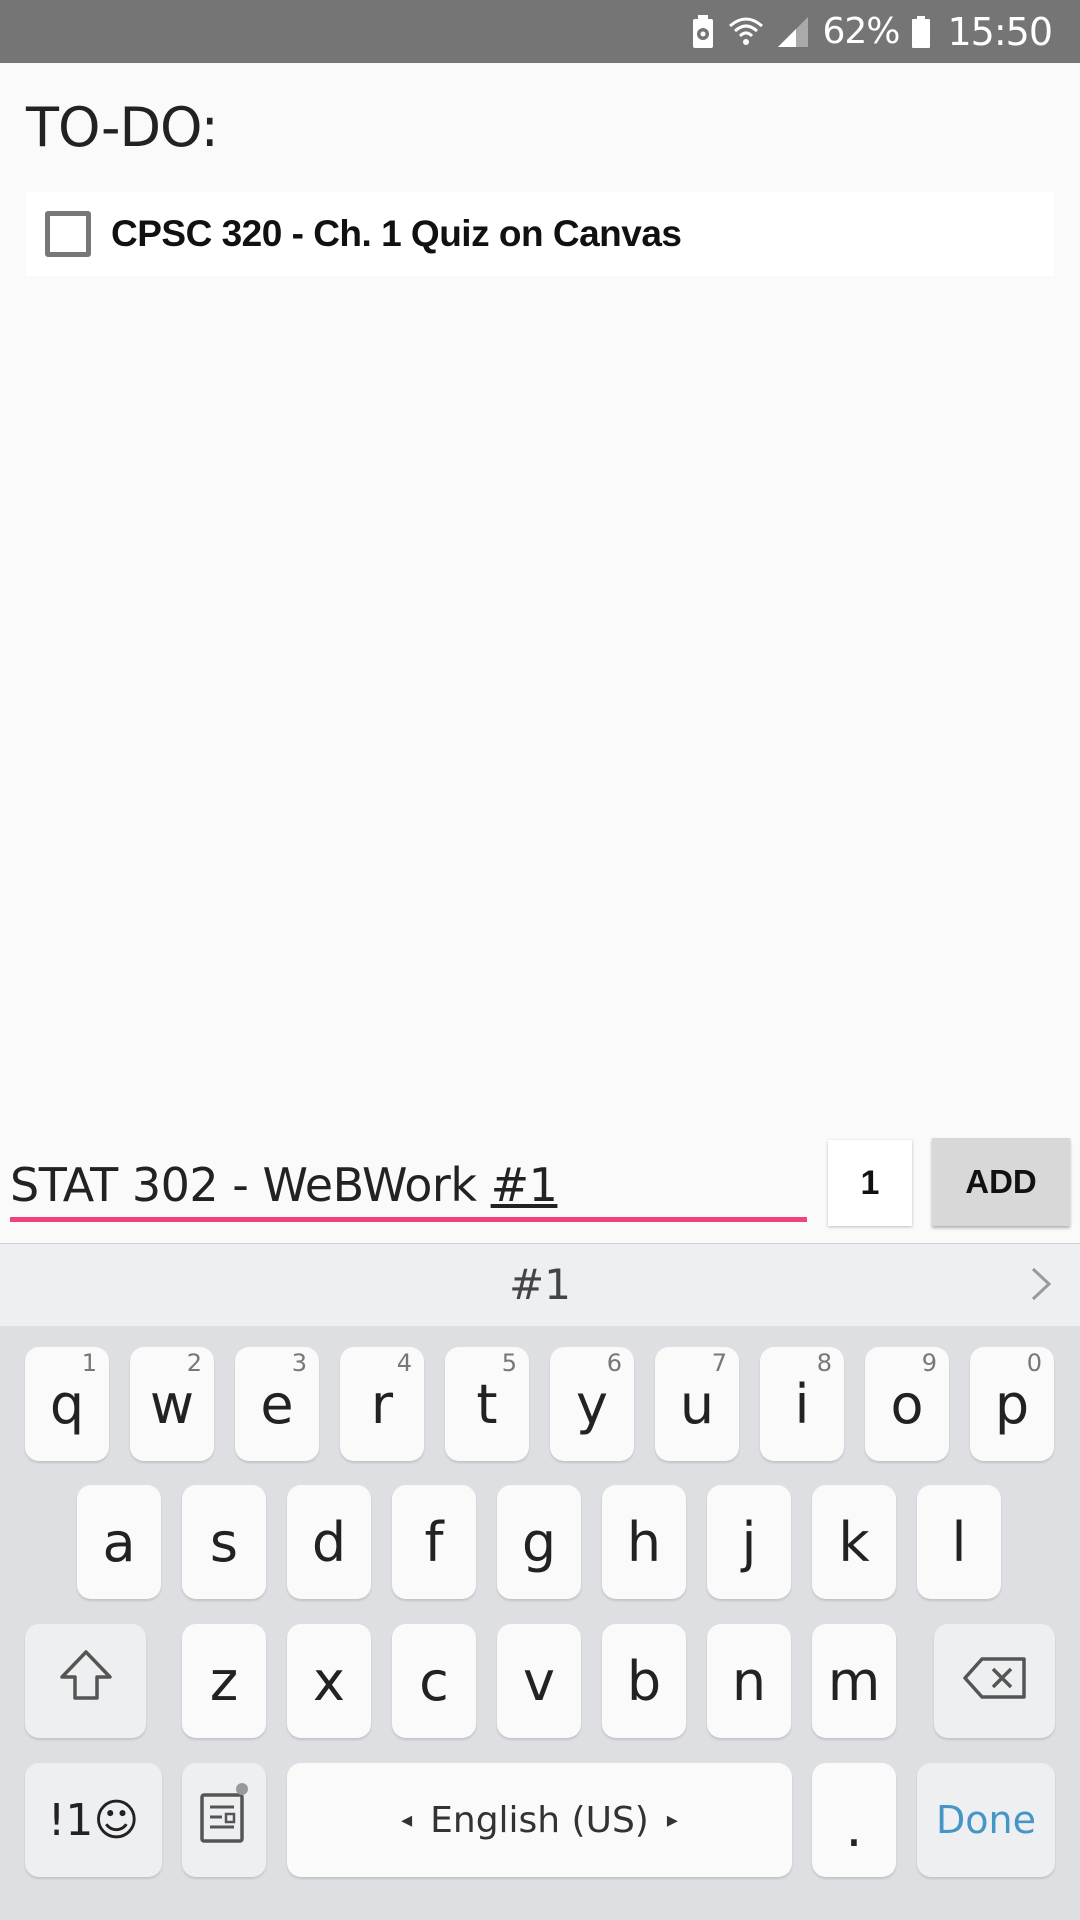 This screenshot has height=1920, width=1080. Describe the element at coordinates (644, 1681) in the screenshot. I see `key-b: b` at that location.